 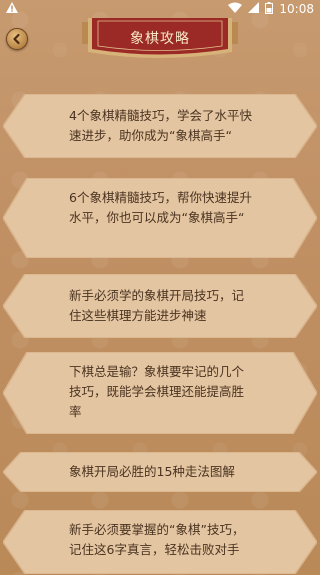 I want to click on list-item: 6个象棋精髓技巧，帮你快速提升水平，你也可以成为“象棋高手“, so click(x=160, y=218).